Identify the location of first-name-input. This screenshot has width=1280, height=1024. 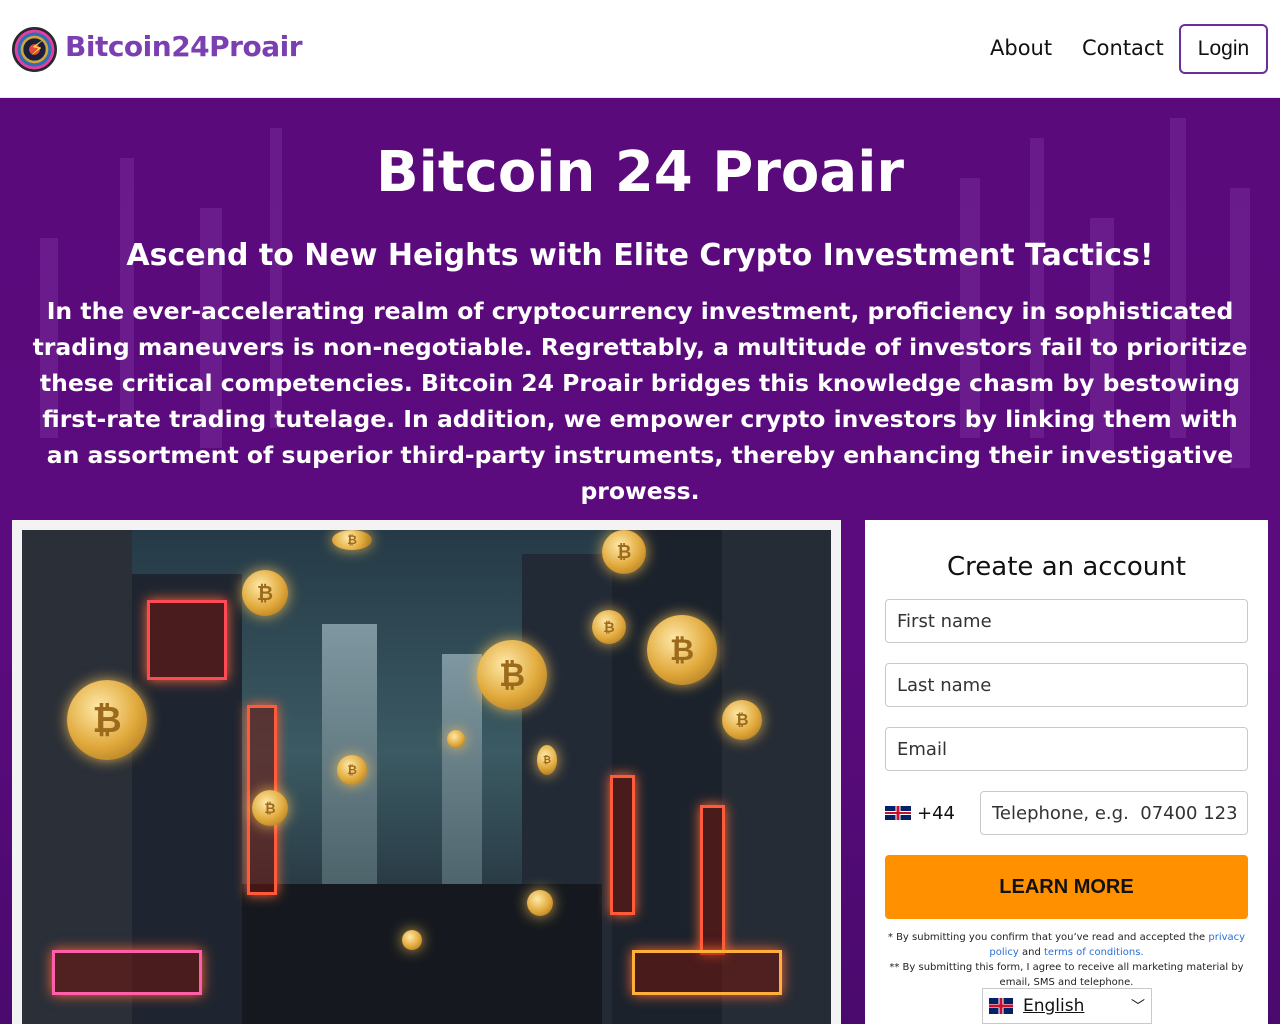
(1066, 621).